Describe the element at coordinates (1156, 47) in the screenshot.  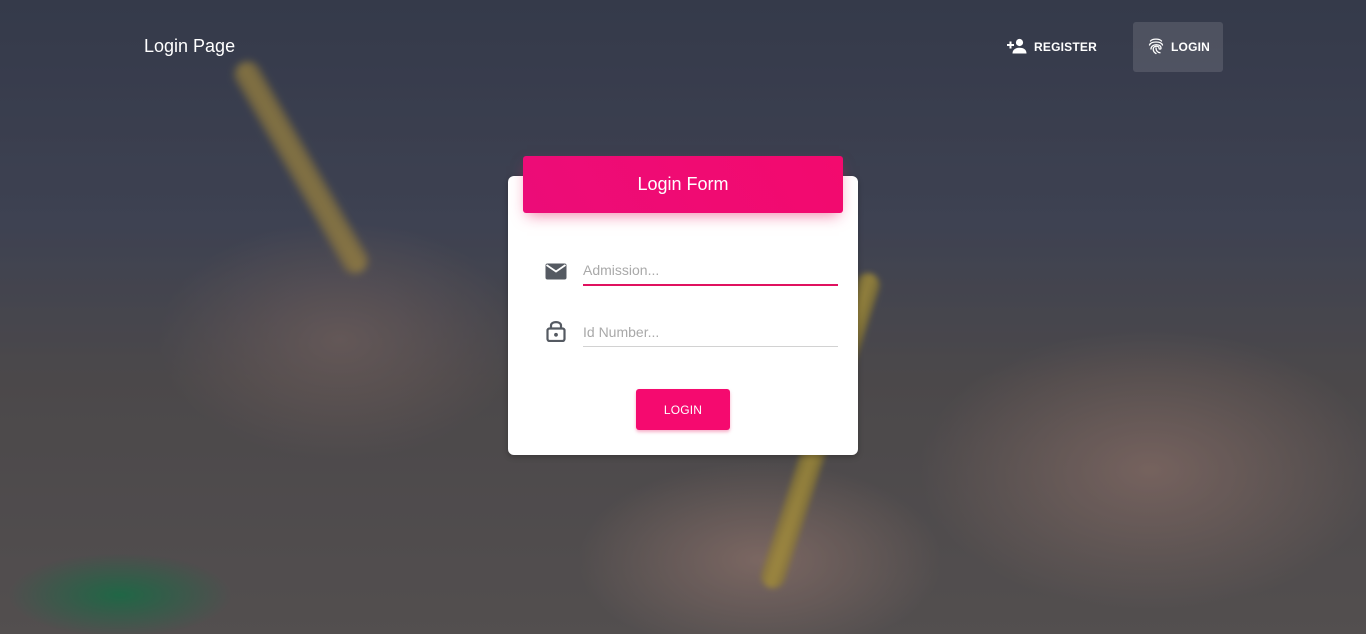
I see `fingerprint-icon` at that location.